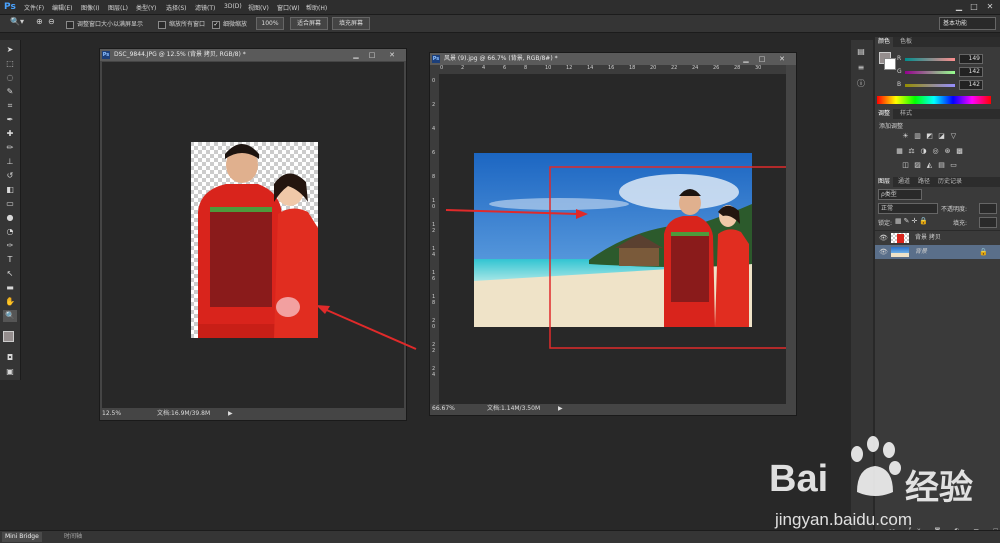 The height and width of the screenshot is (543, 1000). I want to click on watermark-brand-left: Bai, so click(799, 479).